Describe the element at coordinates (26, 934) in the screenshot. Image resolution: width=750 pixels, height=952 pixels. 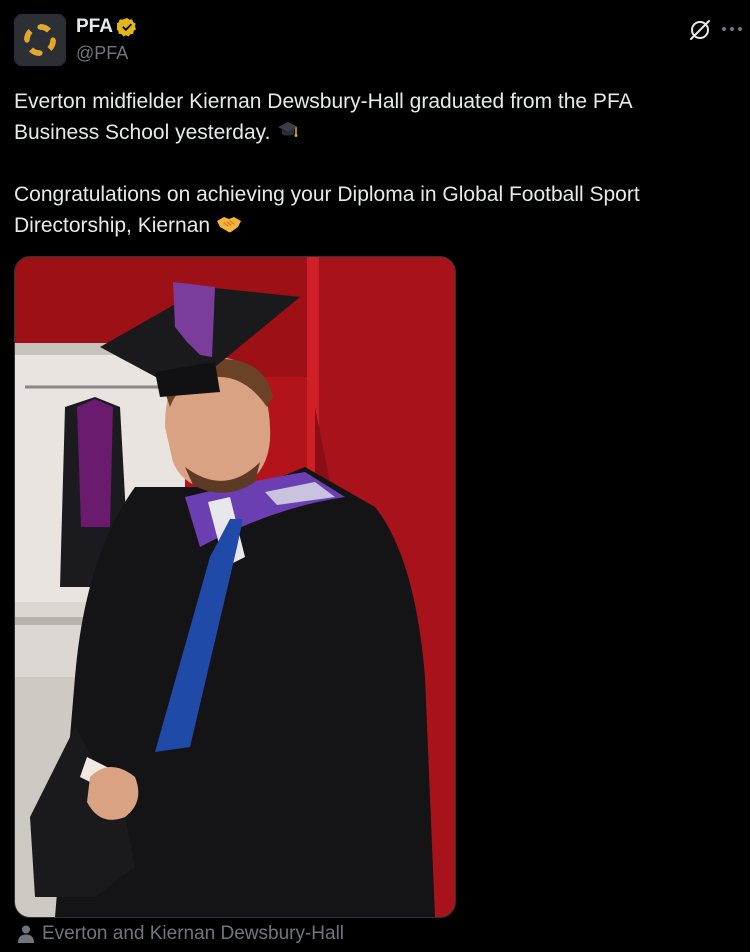
I see `person-icon` at that location.